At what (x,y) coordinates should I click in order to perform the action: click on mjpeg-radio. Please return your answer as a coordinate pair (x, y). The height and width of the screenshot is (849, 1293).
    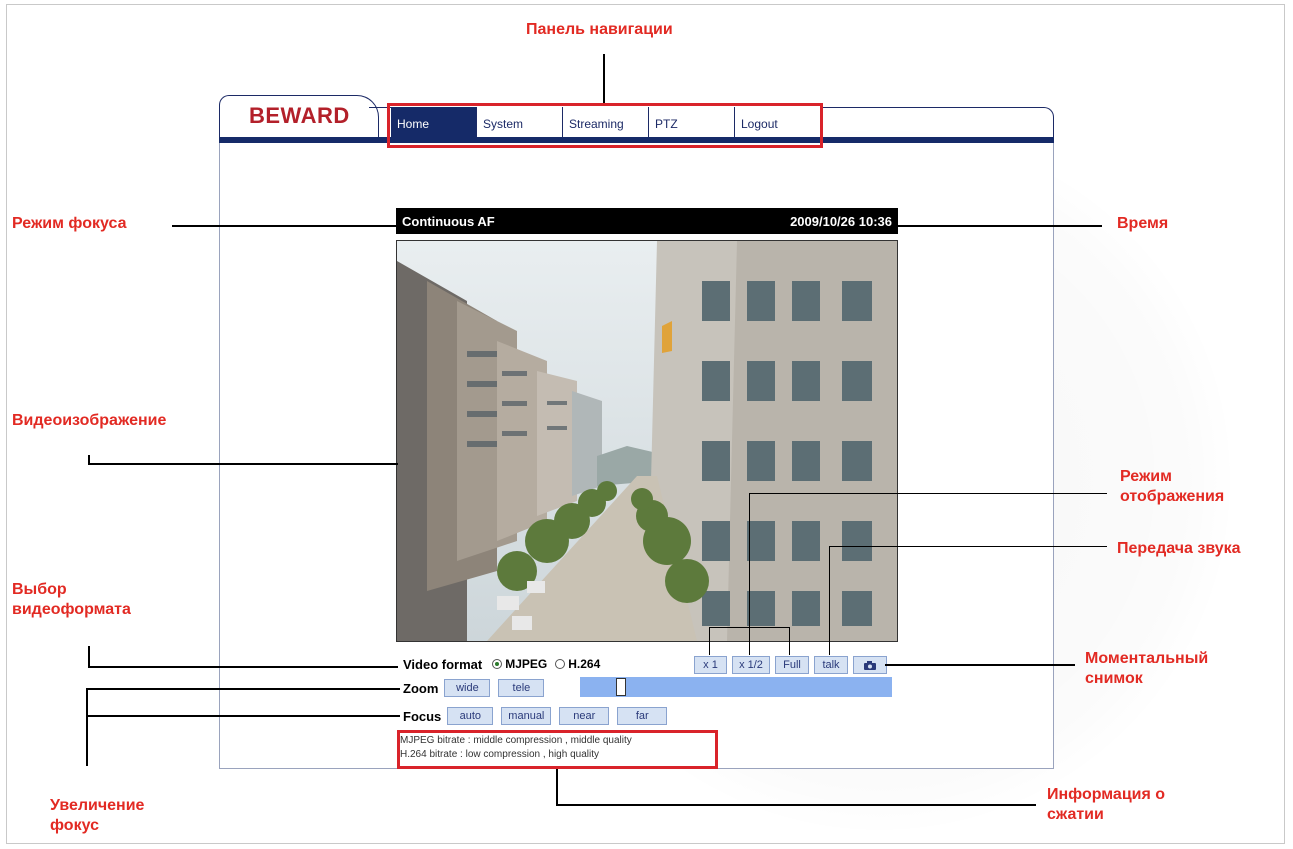
    Looking at the image, I should click on (497, 664).